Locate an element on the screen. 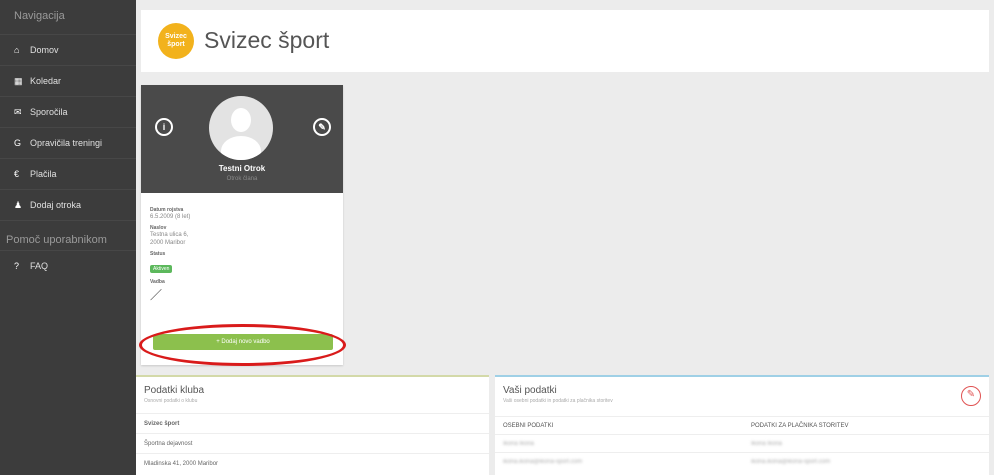  sidebar-item-dodaj-otroka: ♟ Dodaj otroka is located at coordinates (68, 204).